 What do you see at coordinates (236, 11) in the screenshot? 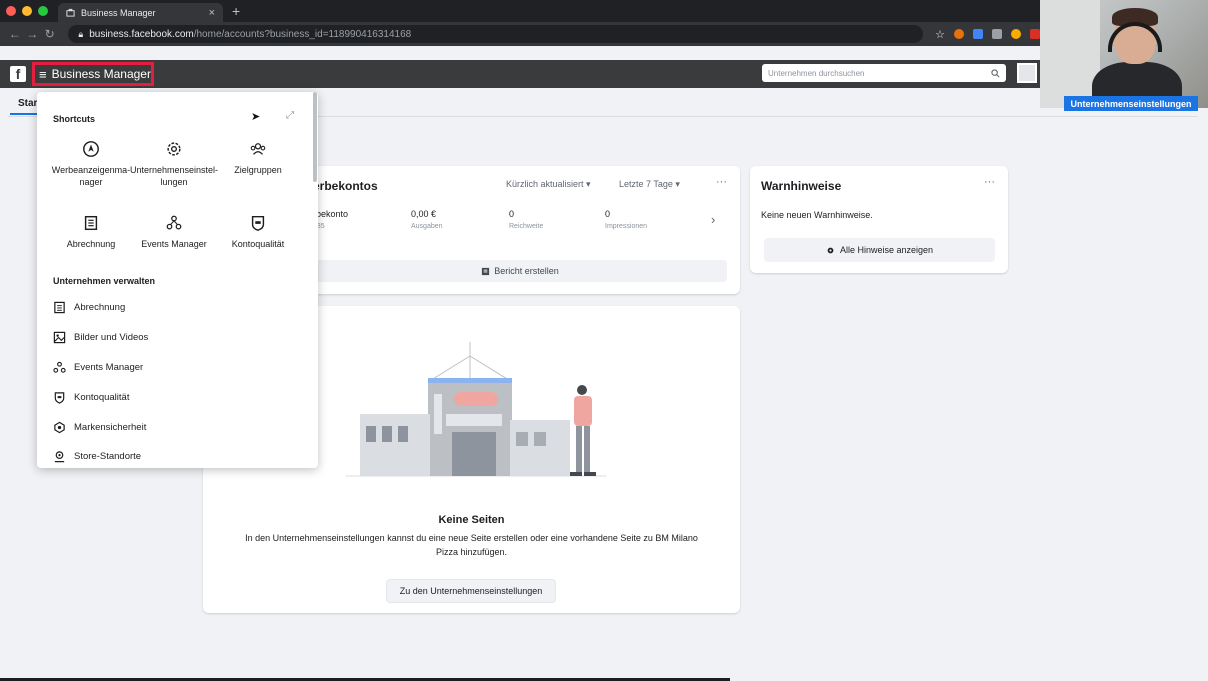
I see `new-tab-button: +` at bounding box center [236, 11].